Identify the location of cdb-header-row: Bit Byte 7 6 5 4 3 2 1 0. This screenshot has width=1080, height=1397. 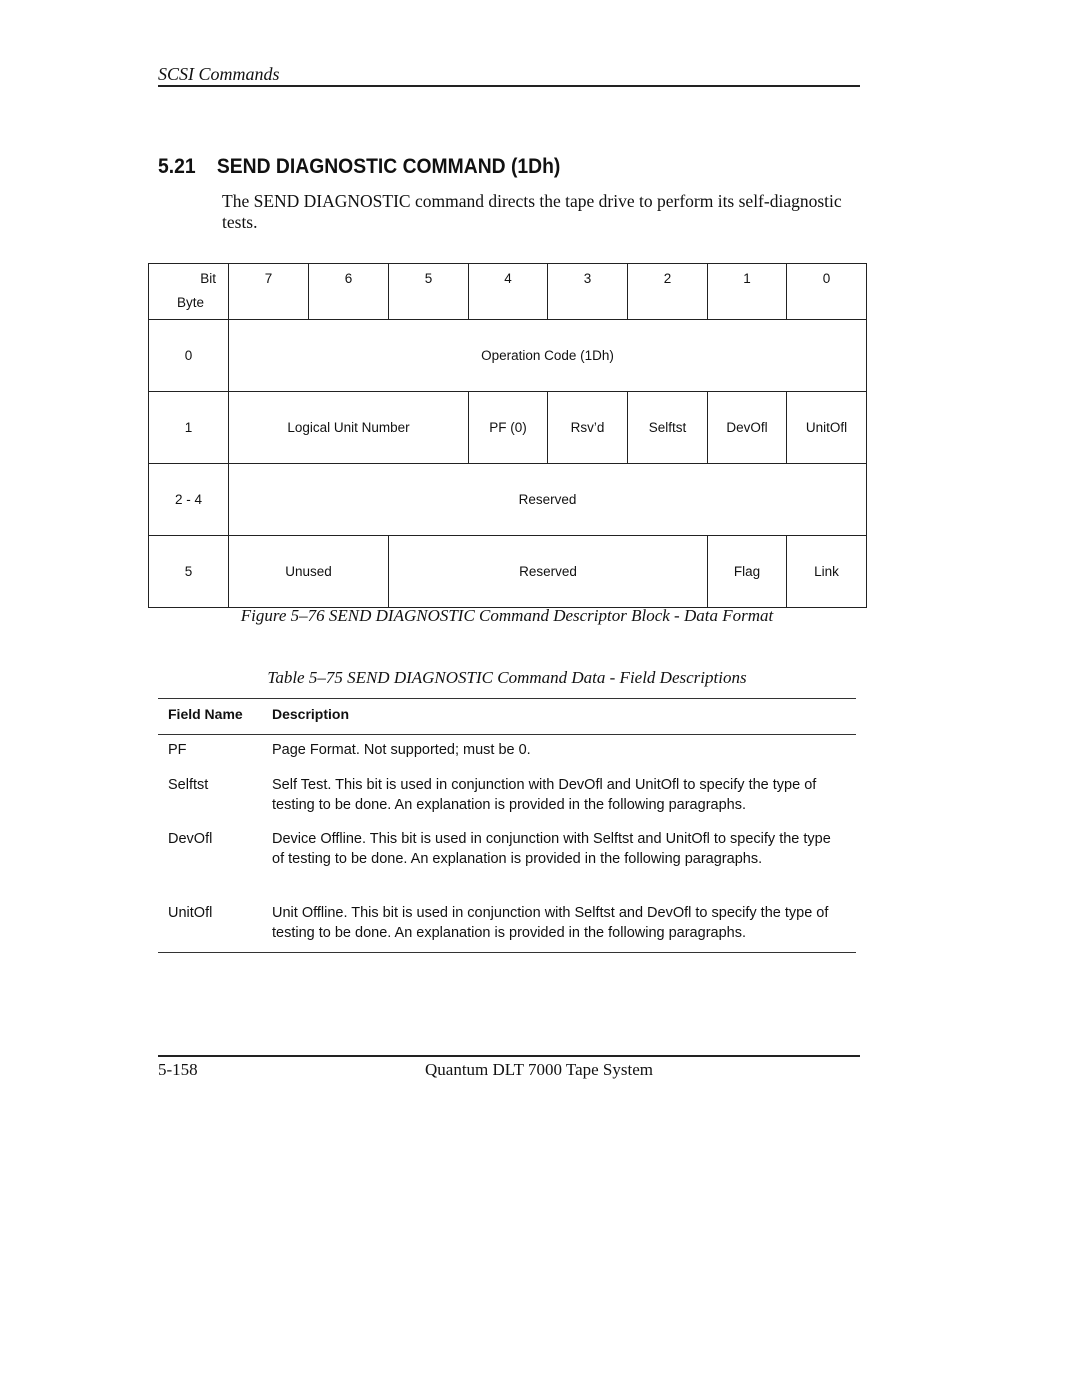
(507, 291).